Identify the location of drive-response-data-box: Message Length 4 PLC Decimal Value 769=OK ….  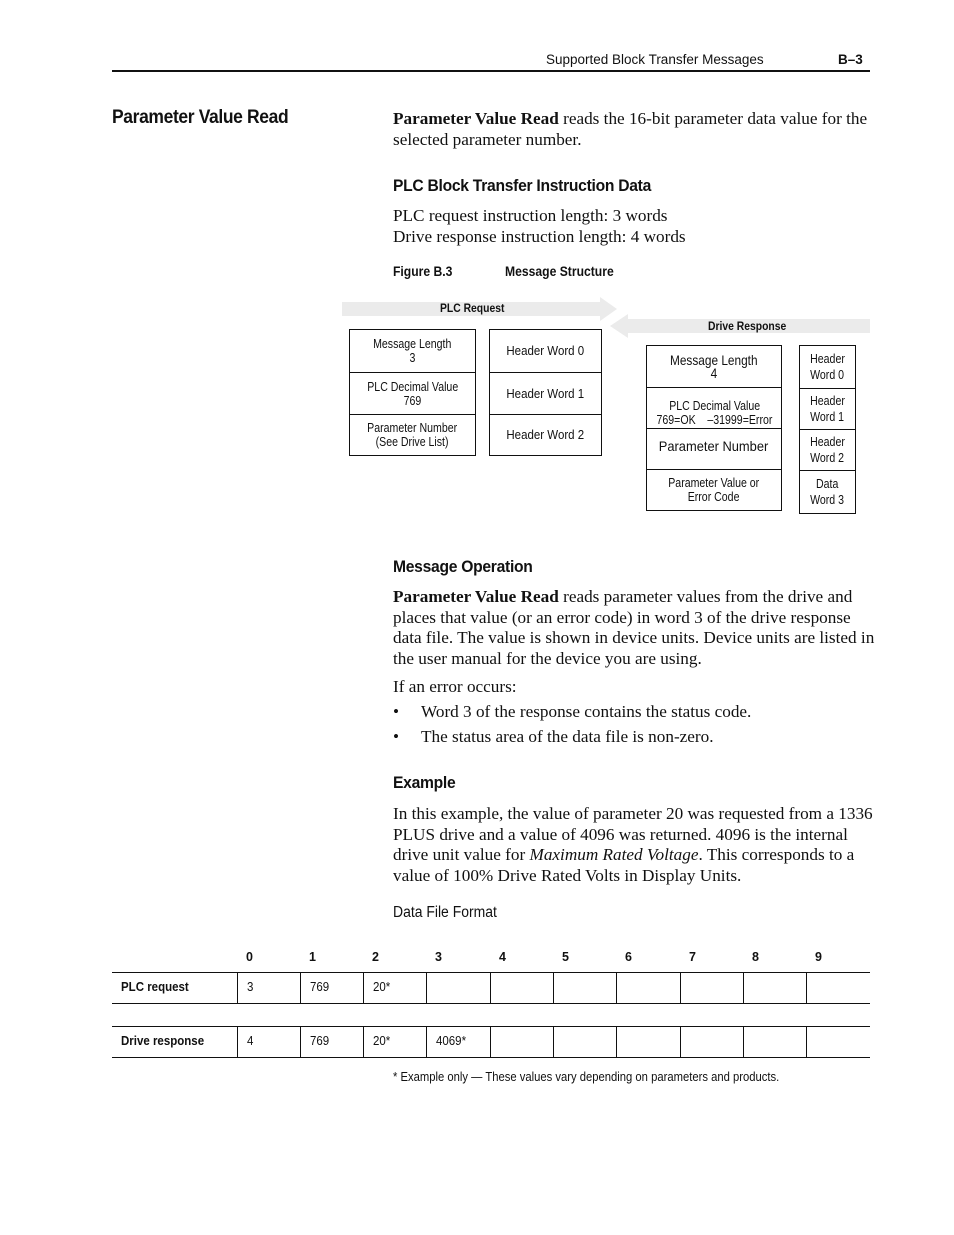
(714, 428).